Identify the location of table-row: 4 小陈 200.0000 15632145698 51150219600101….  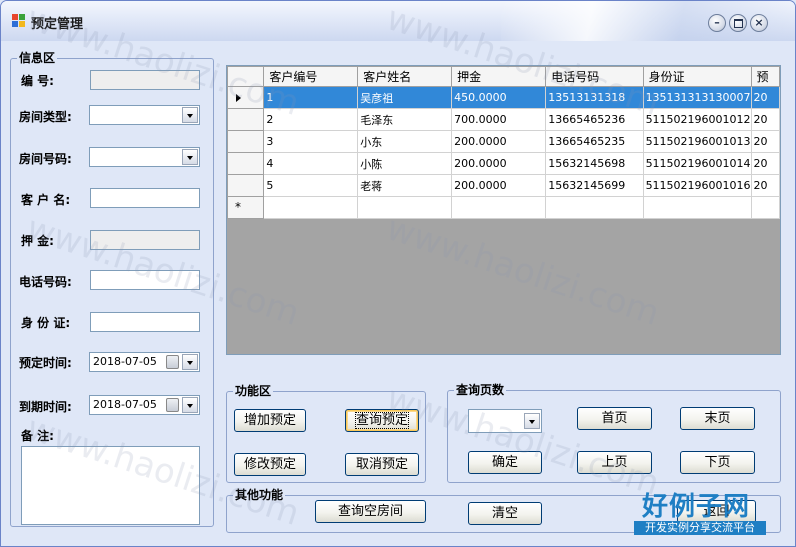
(503, 163).